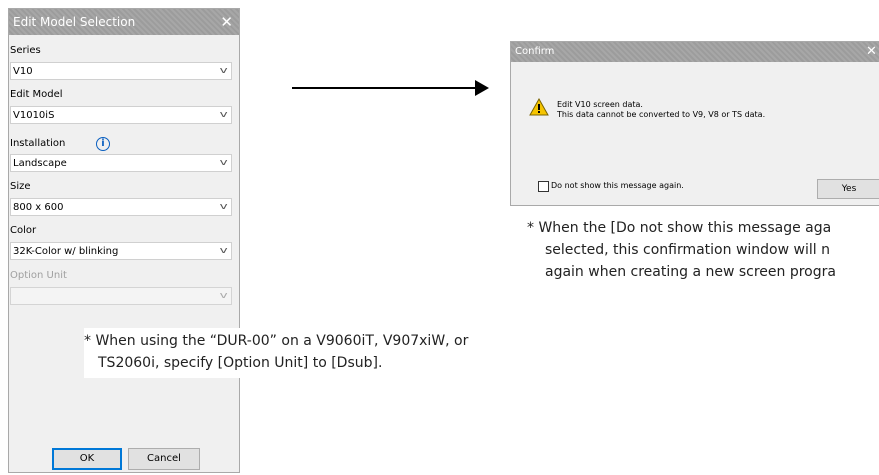  Describe the element at coordinates (66, 251) in the screenshot. I see `color-value: 32K-Color w/ blinking` at that location.